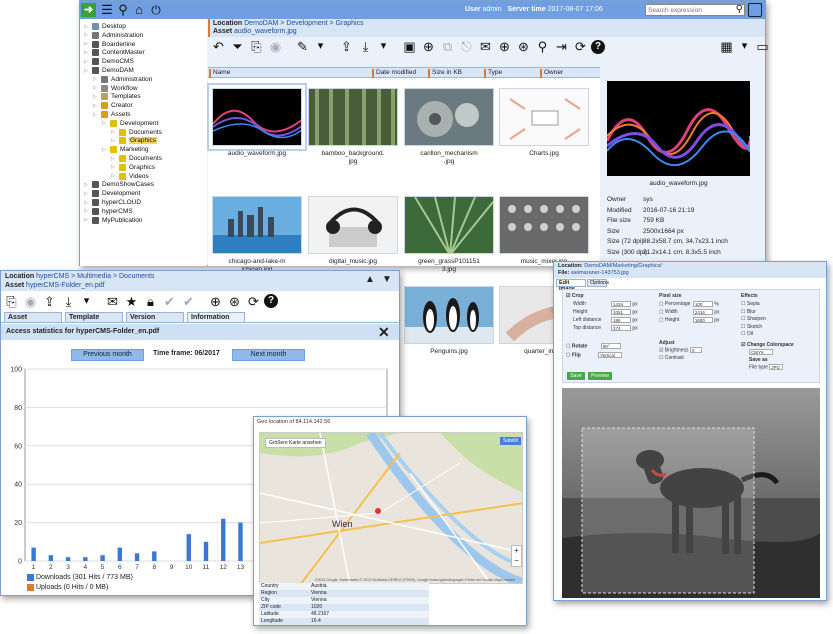 The image size is (833, 634). I want to click on search-input, so click(689, 10).